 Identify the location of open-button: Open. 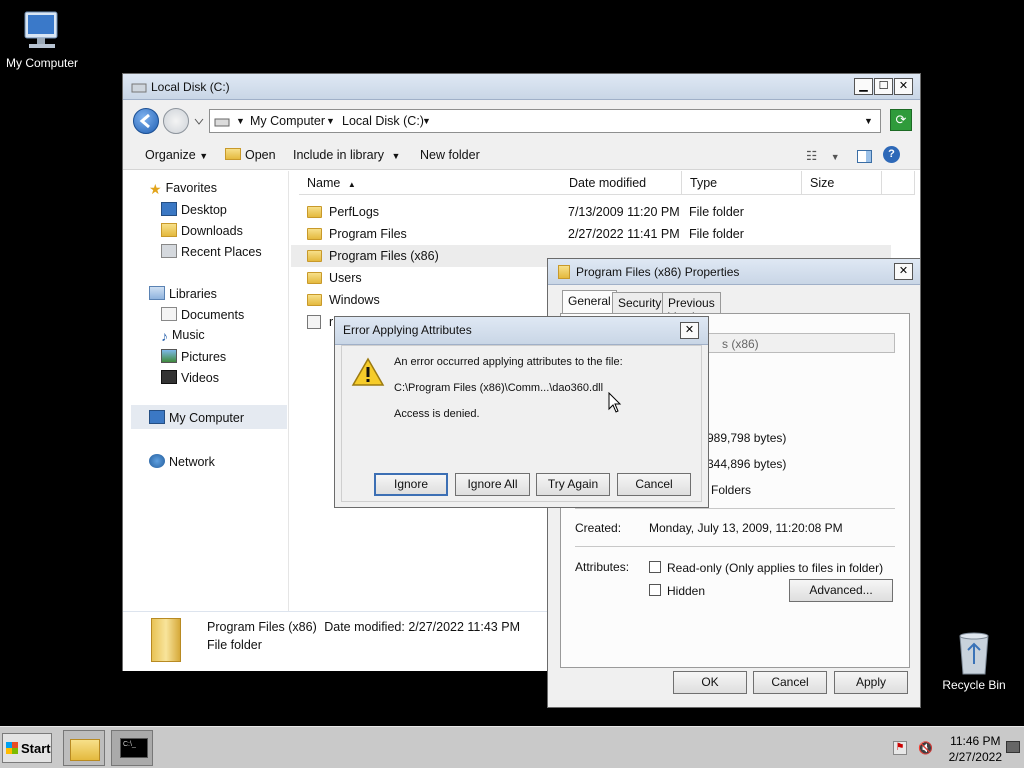
(250, 155).